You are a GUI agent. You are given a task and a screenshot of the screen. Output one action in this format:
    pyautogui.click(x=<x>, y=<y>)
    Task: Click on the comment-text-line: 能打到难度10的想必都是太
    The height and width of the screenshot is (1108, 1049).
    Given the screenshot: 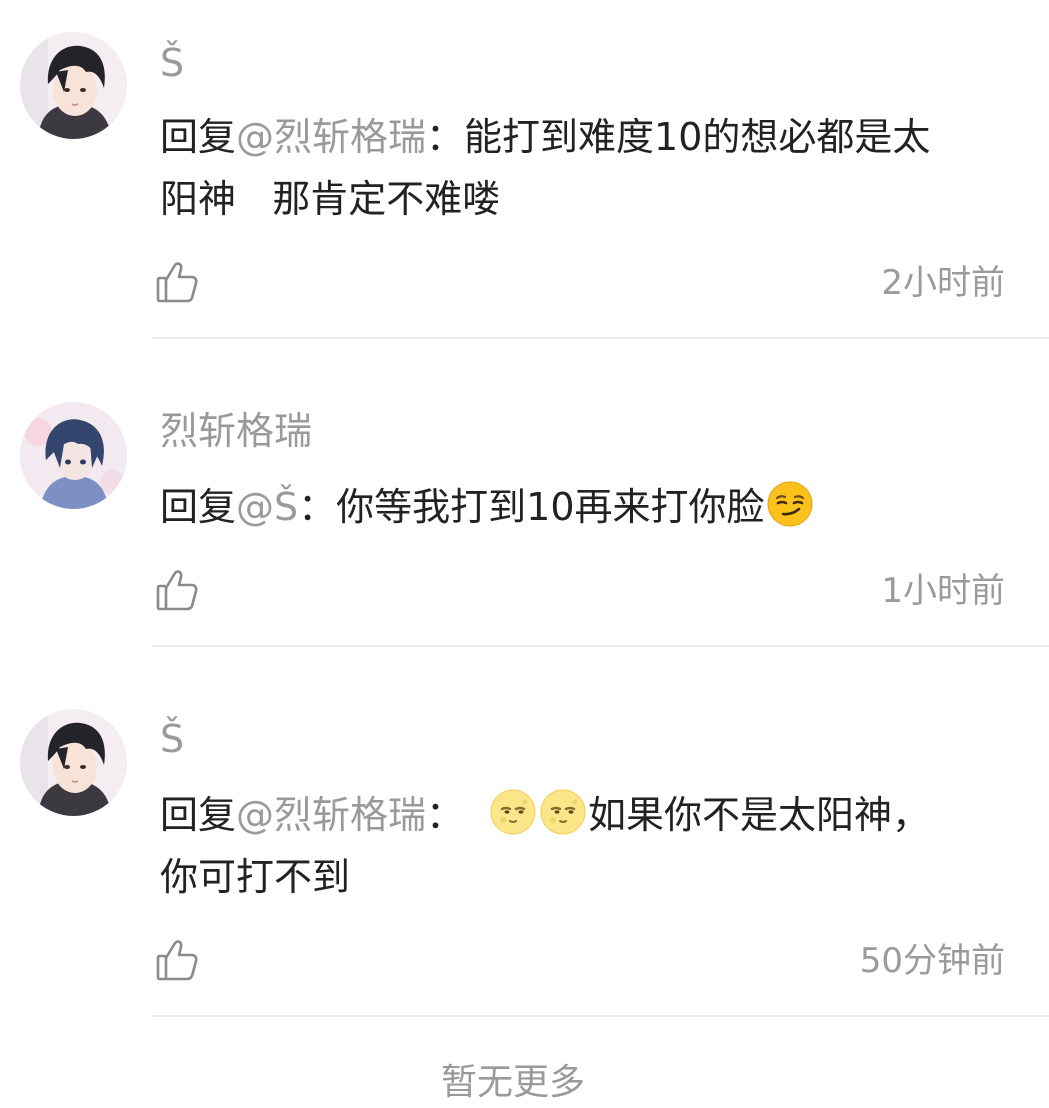 What is the action you would take?
    pyautogui.click(x=697, y=137)
    